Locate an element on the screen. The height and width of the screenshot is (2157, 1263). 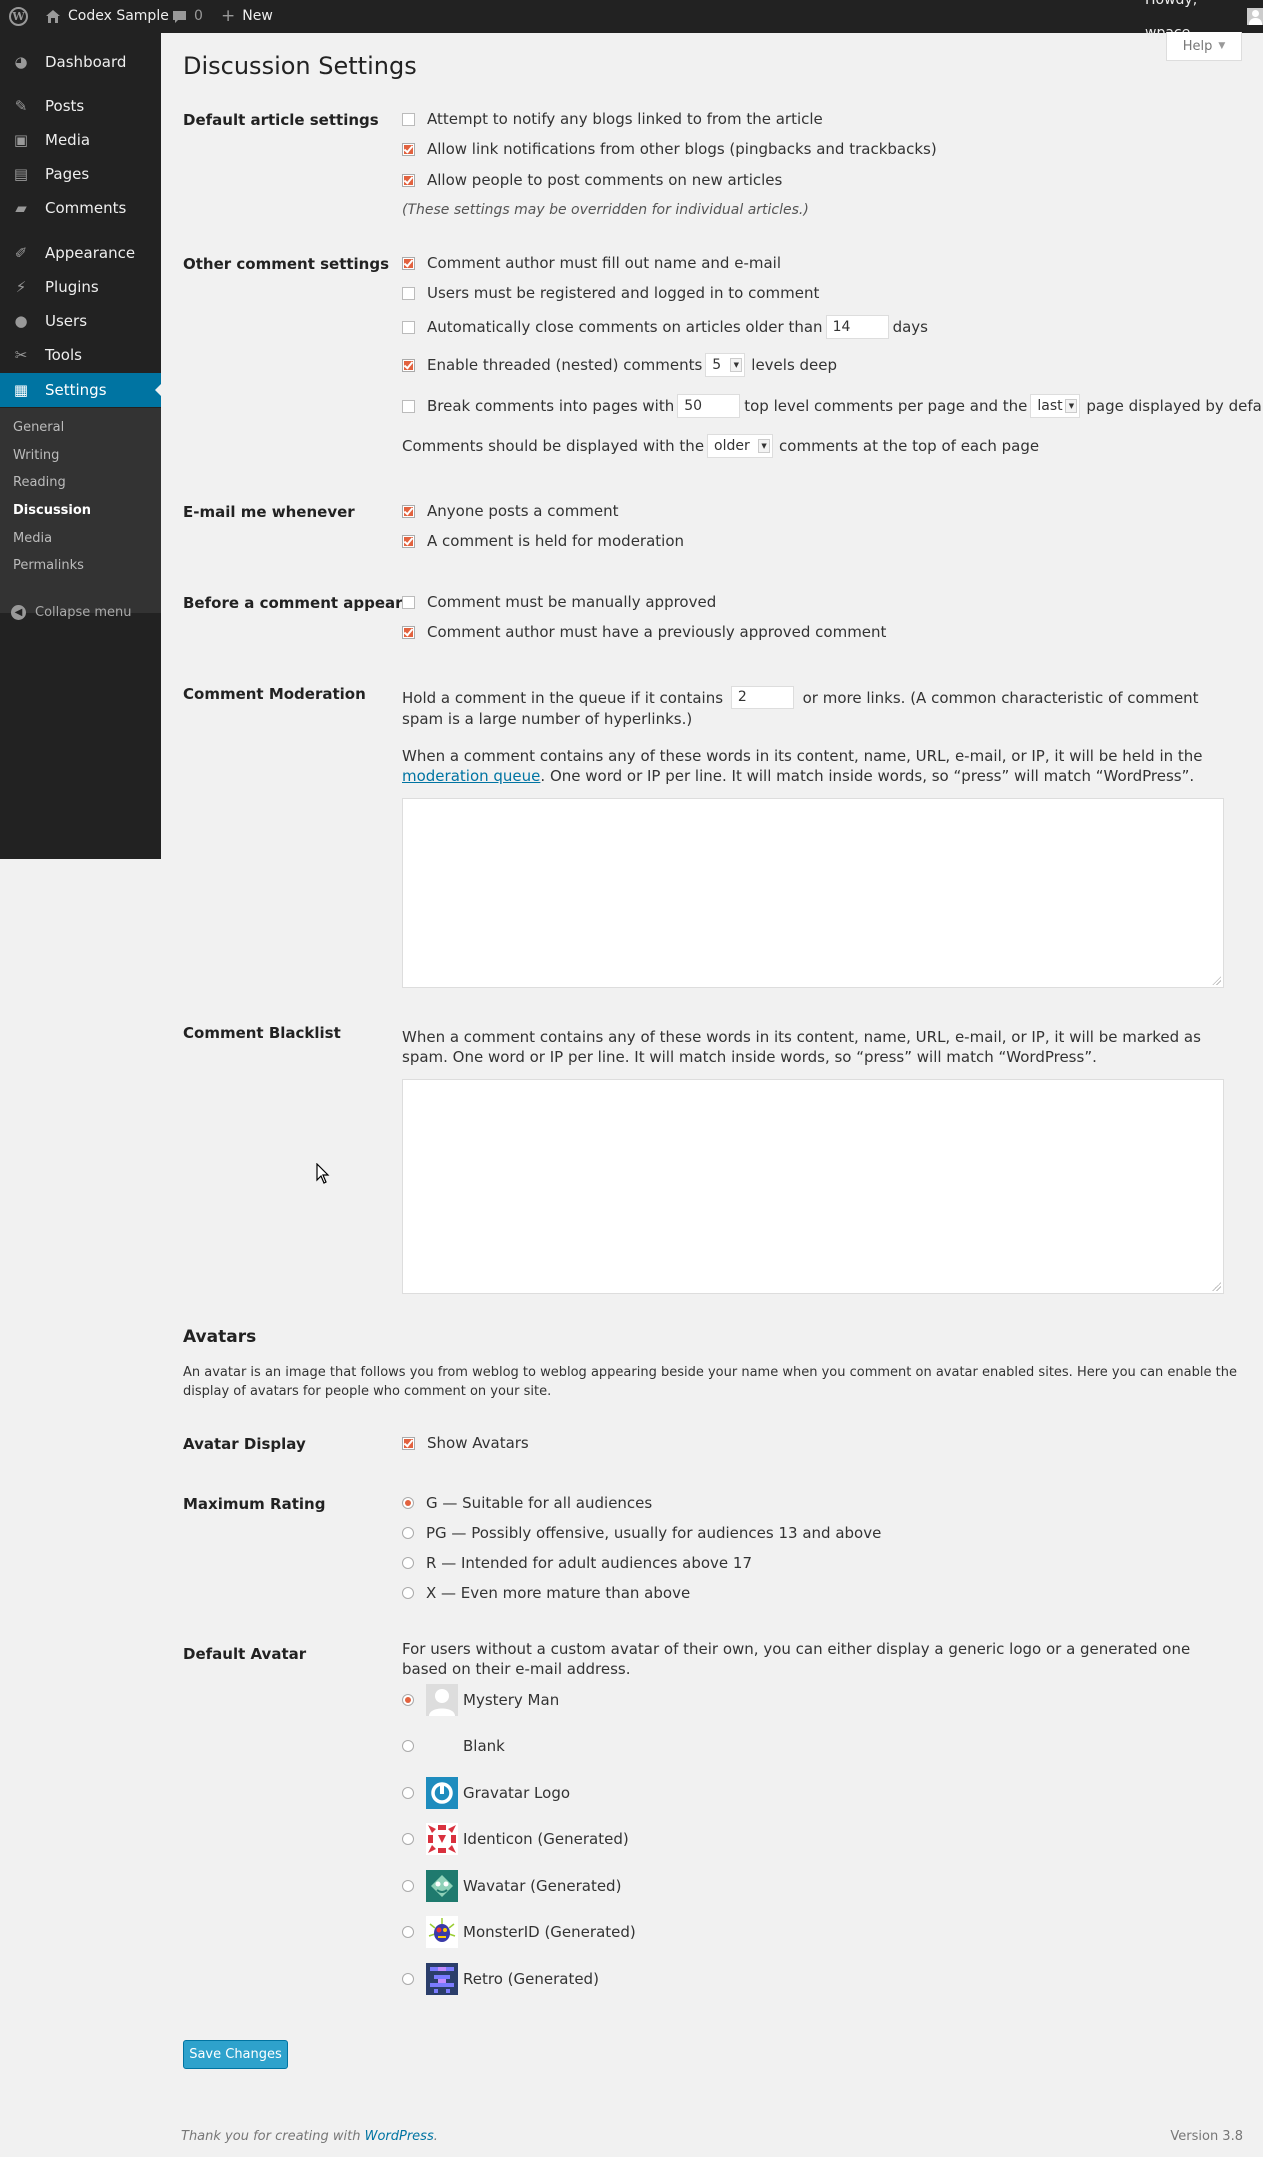
rating-x-option: X — Even more mature than above is located at coordinates (546, 1593).